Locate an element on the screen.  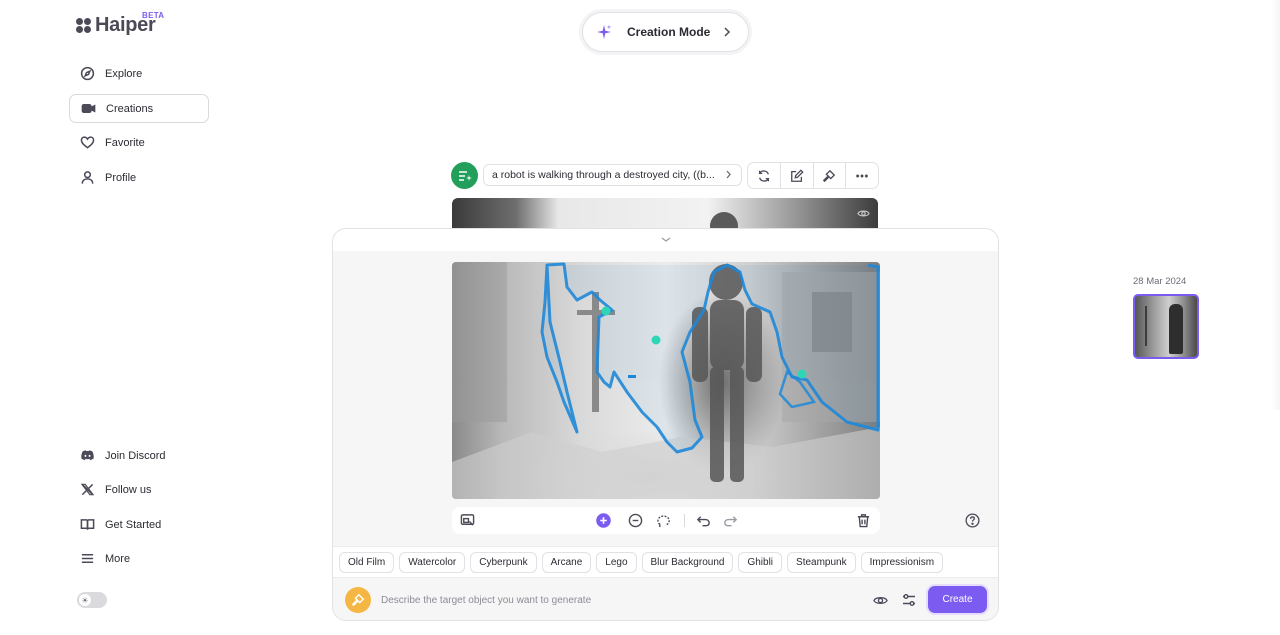
undo-button is located at coordinates (703, 520).